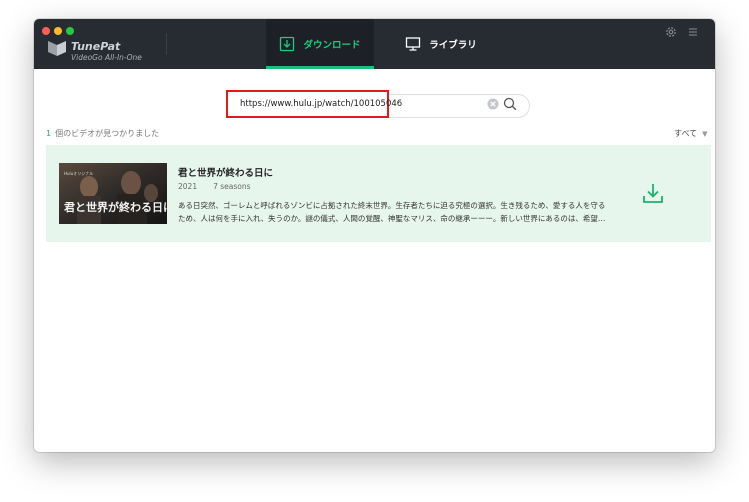 This screenshot has height=502, width=749. I want to click on results-count: 1 個のビデオが見つかりました, so click(102, 133).